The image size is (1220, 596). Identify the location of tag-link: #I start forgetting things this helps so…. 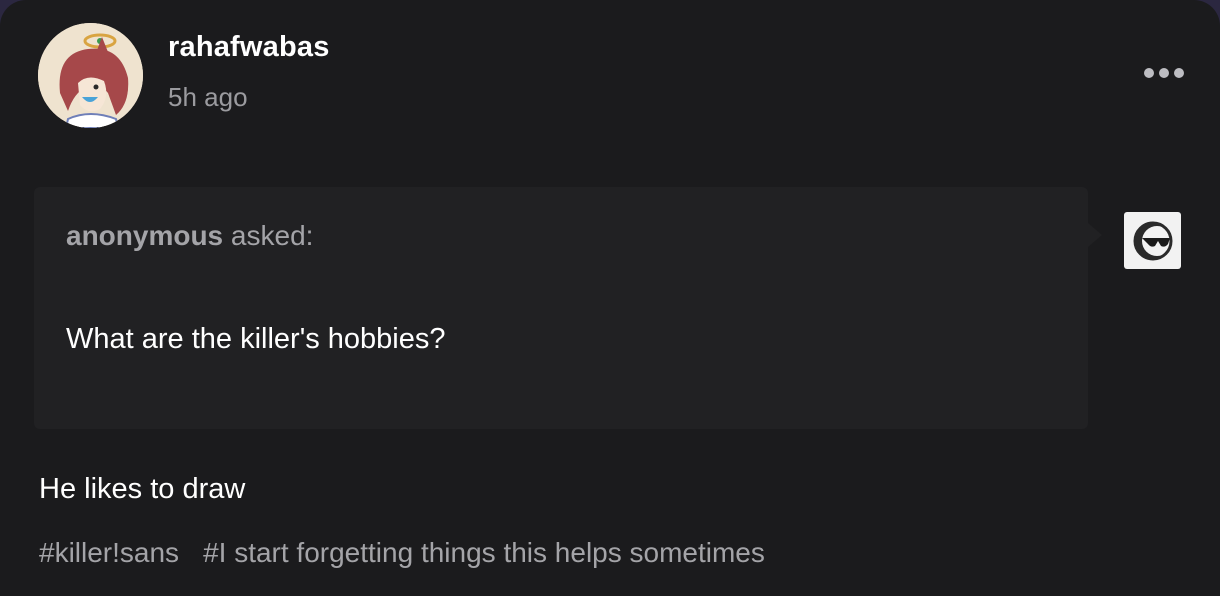
(484, 553).